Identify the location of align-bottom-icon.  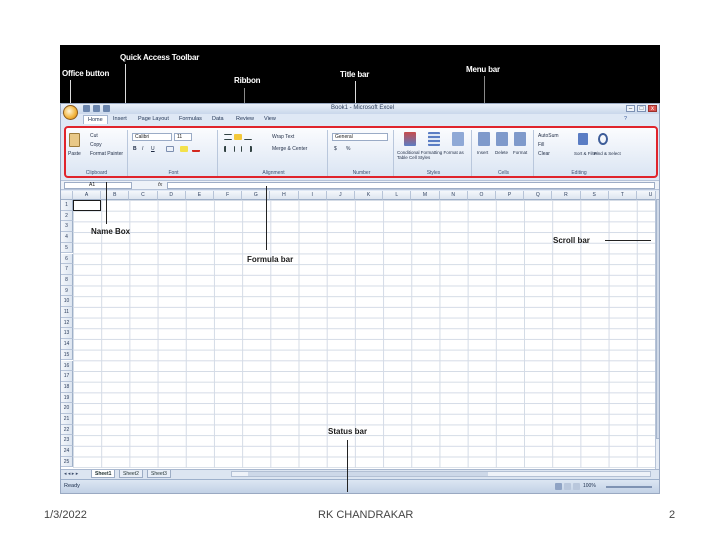
(248, 137).